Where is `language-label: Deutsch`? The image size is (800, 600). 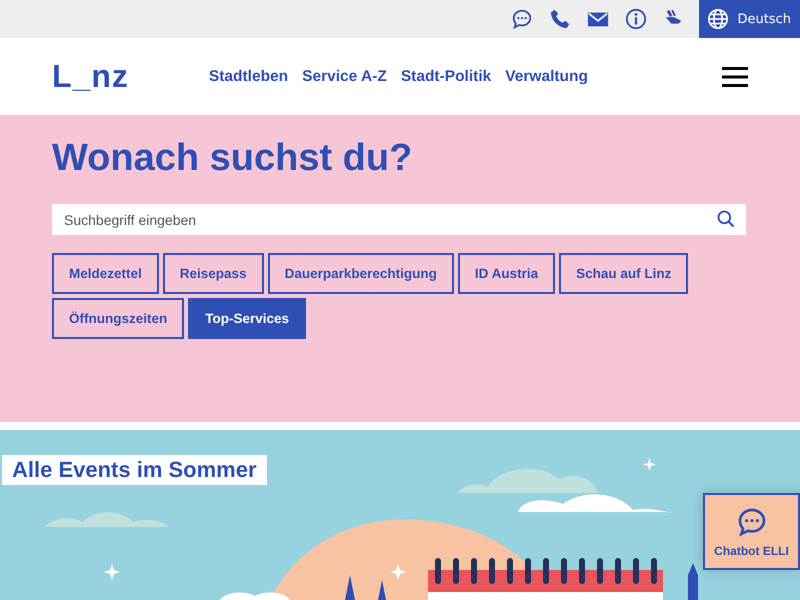 language-label: Deutsch is located at coordinates (764, 19).